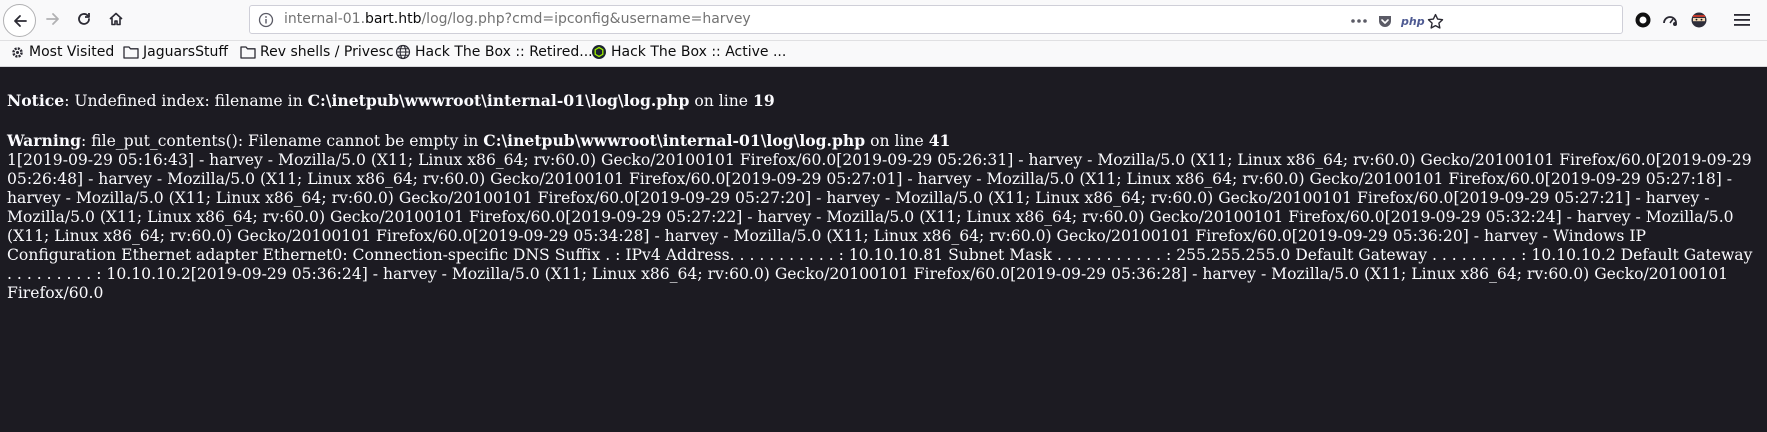  What do you see at coordinates (1435, 21) in the screenshot?
I see `bookmark-star-icon` at bounding box center [1435, 21].